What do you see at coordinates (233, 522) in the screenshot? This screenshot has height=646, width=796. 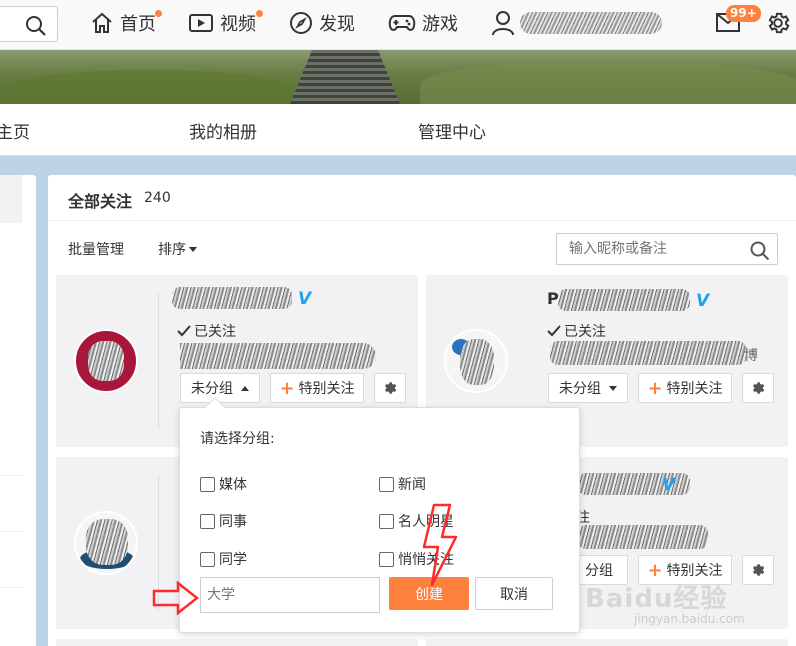 I see `option-label: 同事` at bounding box center [233, 522].